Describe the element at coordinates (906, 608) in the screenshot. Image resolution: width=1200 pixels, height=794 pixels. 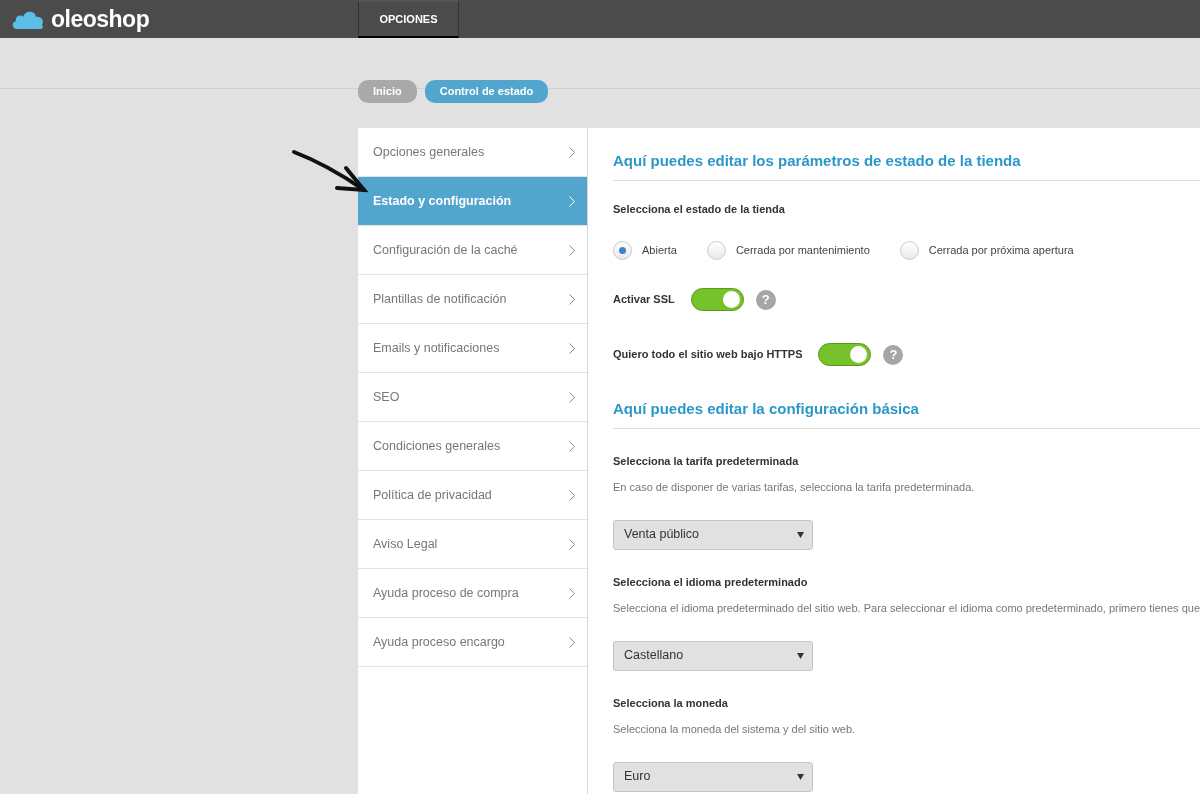
I see `help-text: Selecciona el idioma predeterminado del sitio web. Para seleccionar el idioma como predeterminado, primero tienes que` at that location.